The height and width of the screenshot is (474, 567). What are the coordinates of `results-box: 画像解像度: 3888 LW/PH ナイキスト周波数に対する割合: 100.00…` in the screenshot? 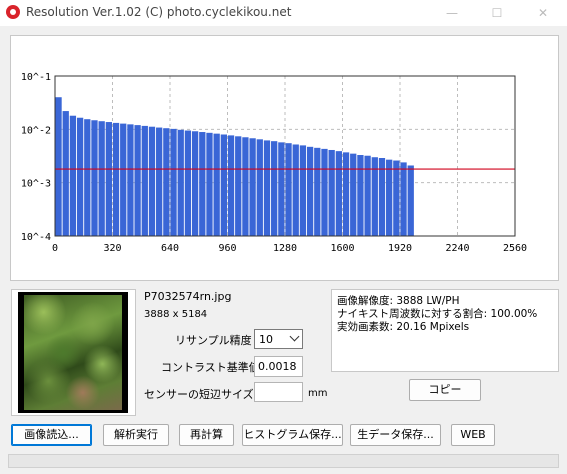 It's located at (445, 330).